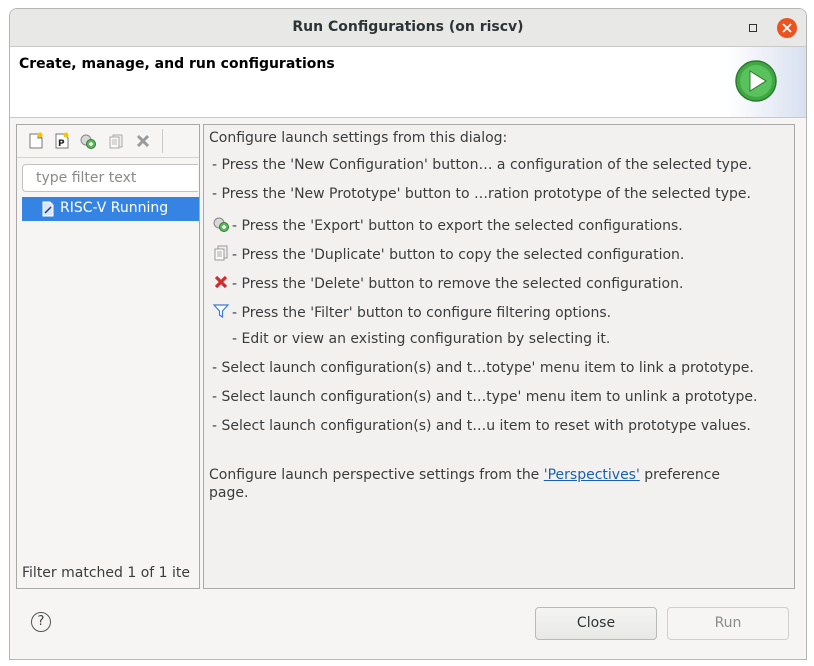 The height and width of the screenshot is (666, 814). What do you see at coordinates (592, 475) in the screenshot?
I see `perspectives-link: 'Perspectives'` at bounding box center [592, 475].